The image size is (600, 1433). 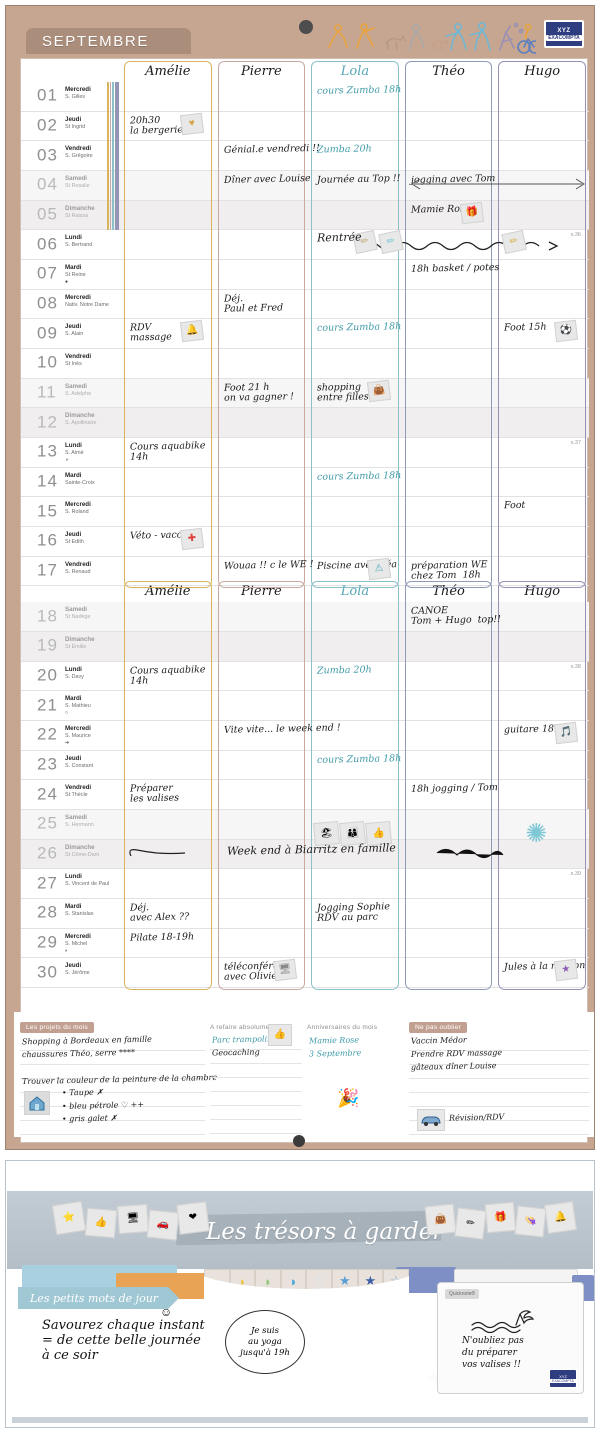 What do you see at coordinates (305, 914) in the screenshot?
I see `day-row: 28 Mardi S. Stanislas` at bounding box center [305, 914].